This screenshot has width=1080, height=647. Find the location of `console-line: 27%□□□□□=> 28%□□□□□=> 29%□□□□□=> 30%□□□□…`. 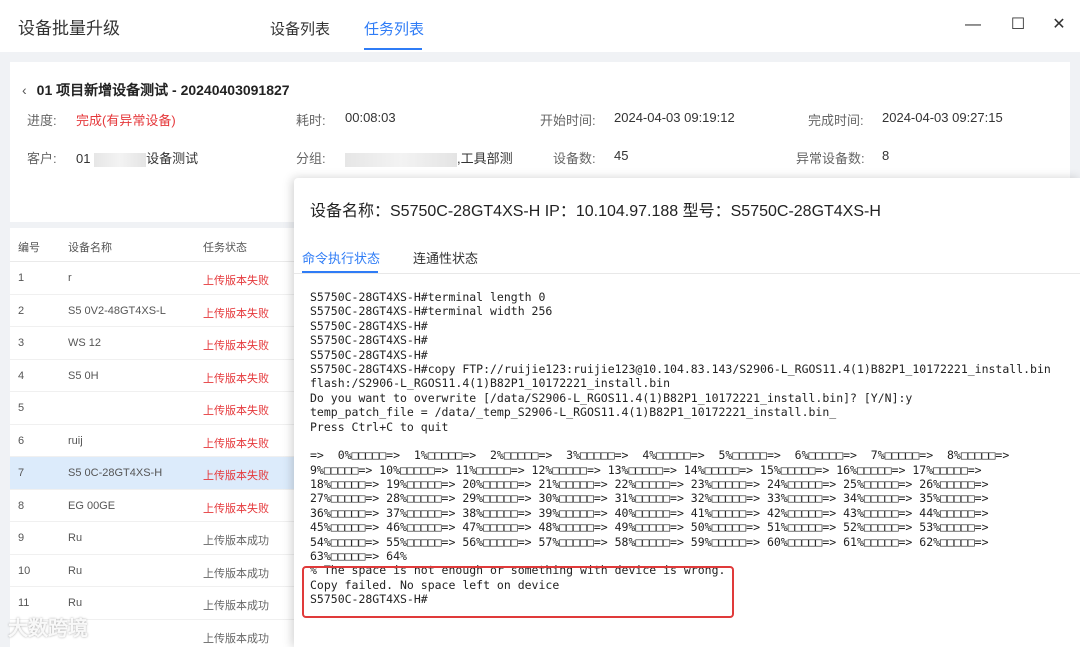

console-line: 27%□□□□□=> 28%□□□□□=> 29%□□□□□=> 30%□□□□… is located at coordinates (649, 498).